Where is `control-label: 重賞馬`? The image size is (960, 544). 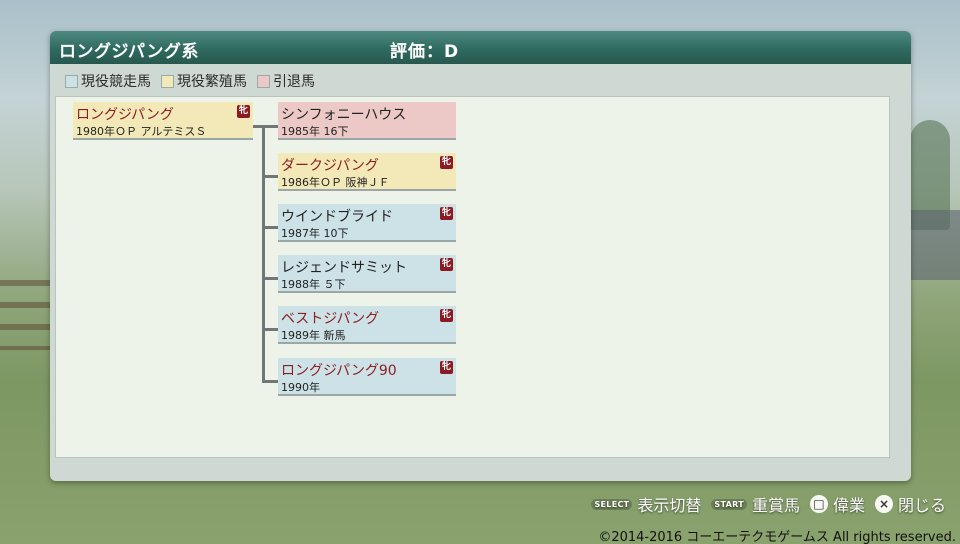 control-label: 重賞馬 is located at coordinates (775, 505).